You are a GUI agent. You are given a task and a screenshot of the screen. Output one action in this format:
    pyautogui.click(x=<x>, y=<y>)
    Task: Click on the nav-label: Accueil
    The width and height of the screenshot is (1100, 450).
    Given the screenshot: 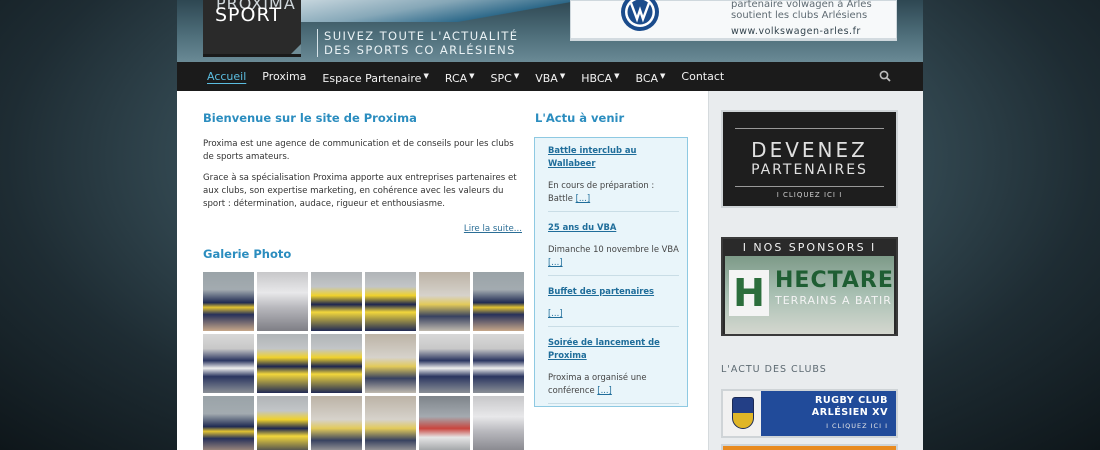 What is the action you would take?
    pyautogui.click(x=227, y=76)
    